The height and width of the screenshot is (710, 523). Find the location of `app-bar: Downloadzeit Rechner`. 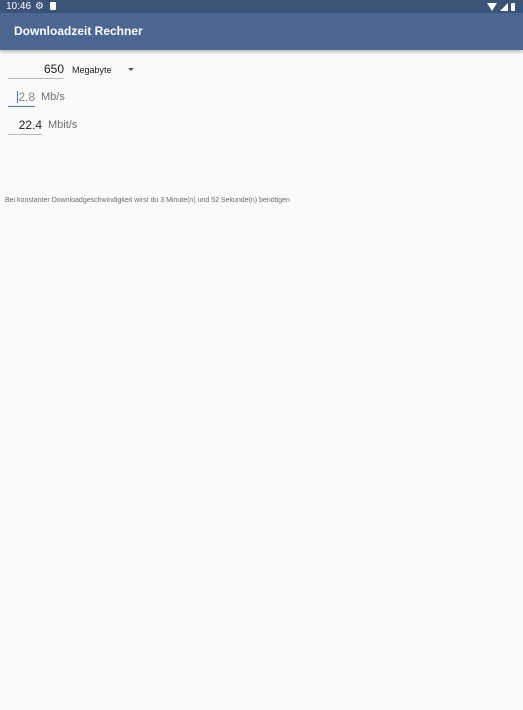

app-bar: Downloadzeit Rechner is located at coordinates (261, 31).